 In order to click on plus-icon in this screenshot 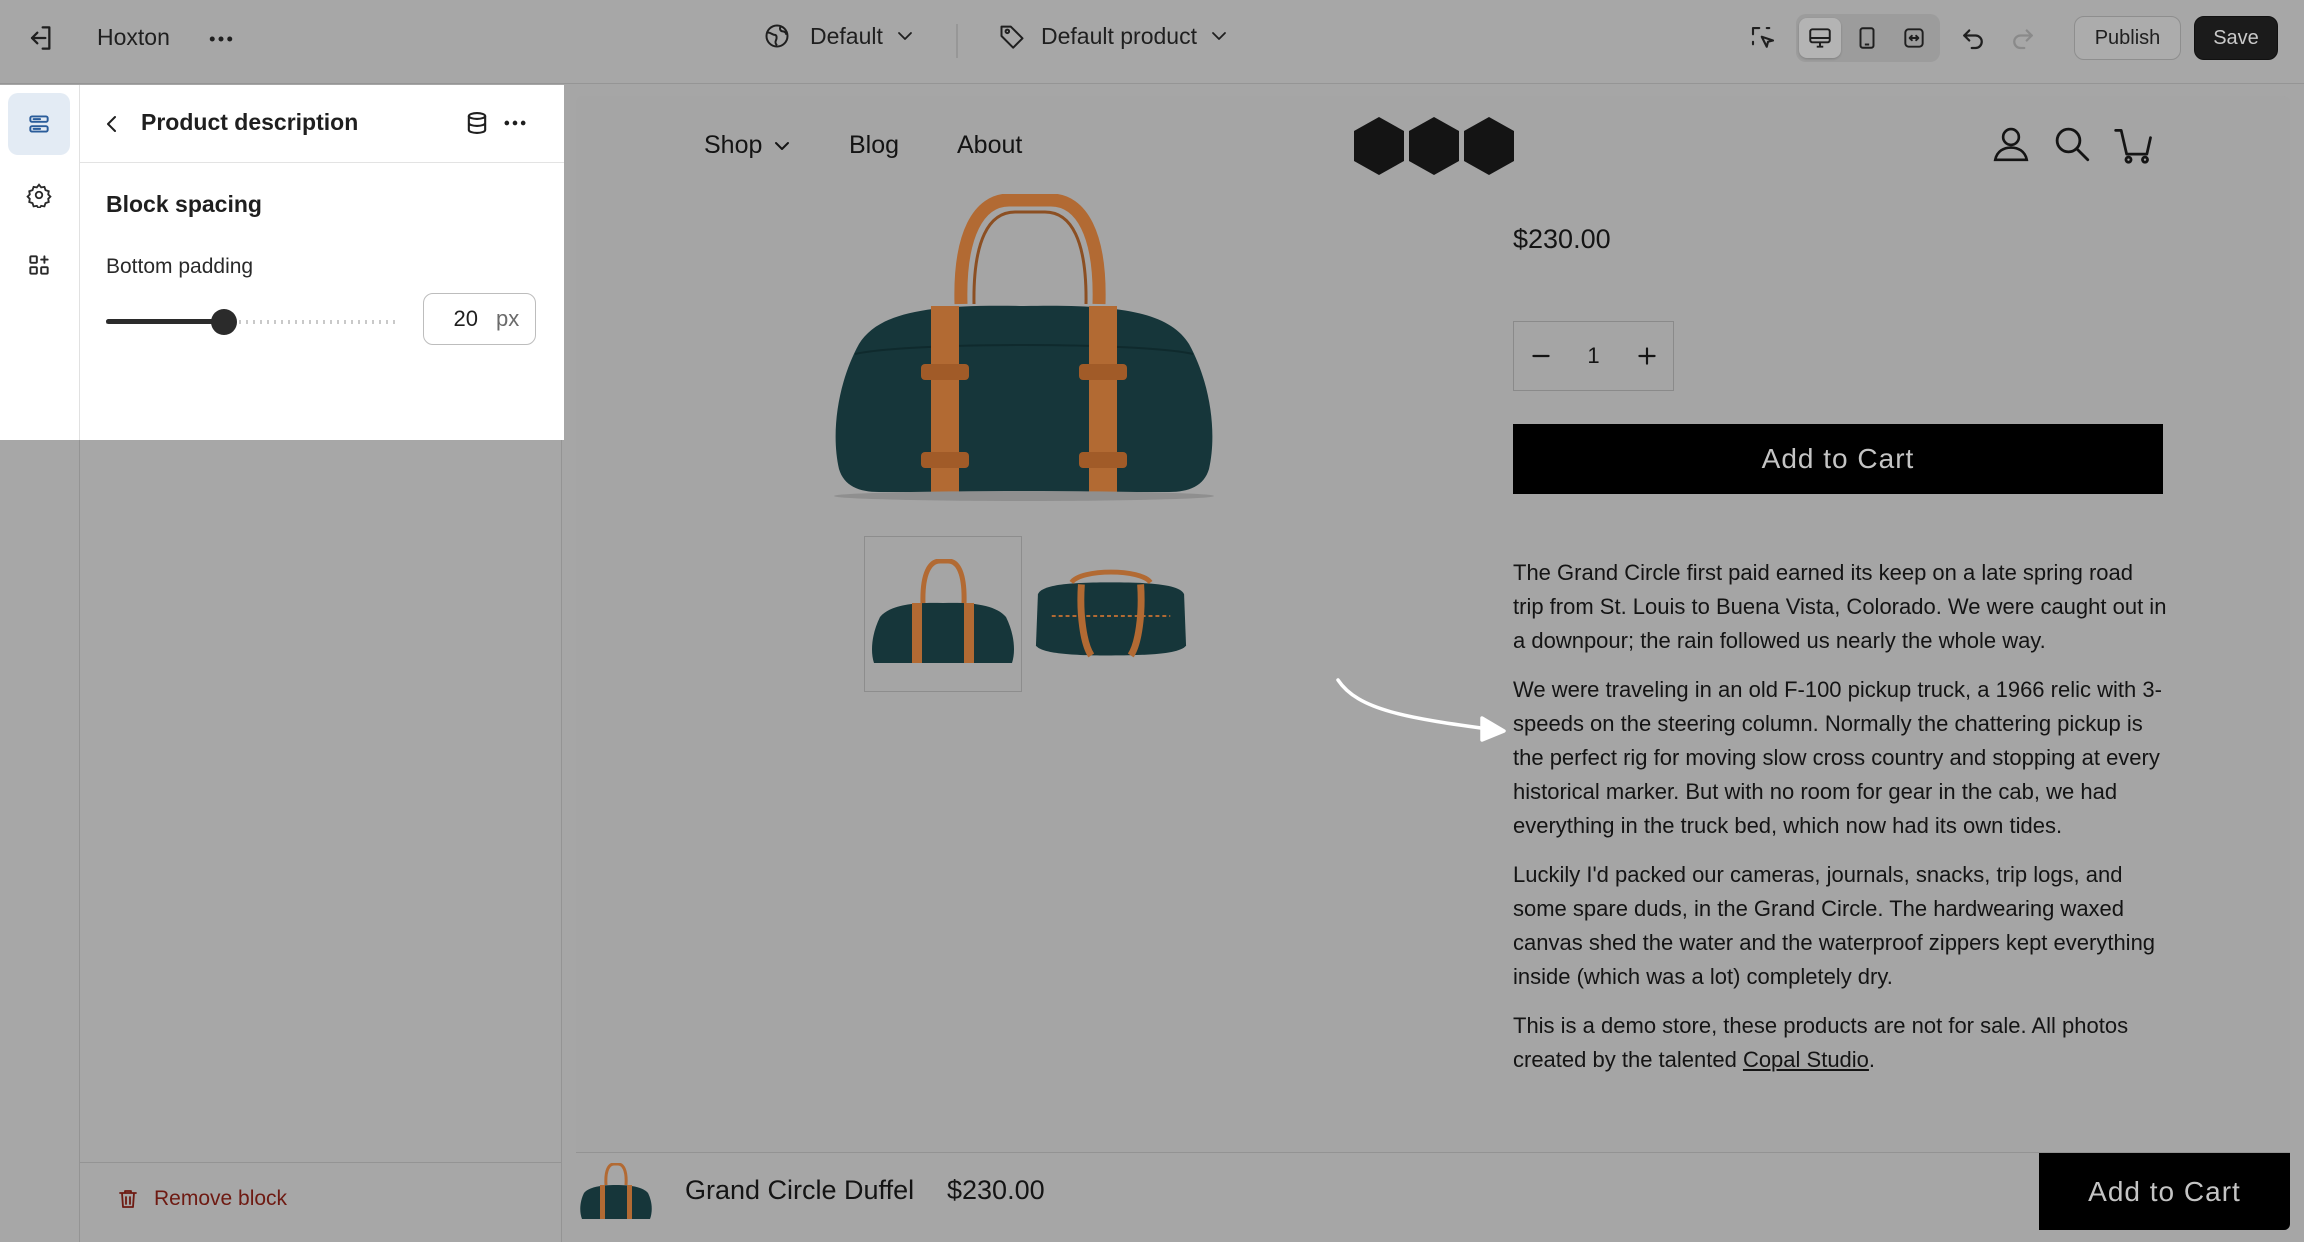, I will do `click(1647, 356)`.